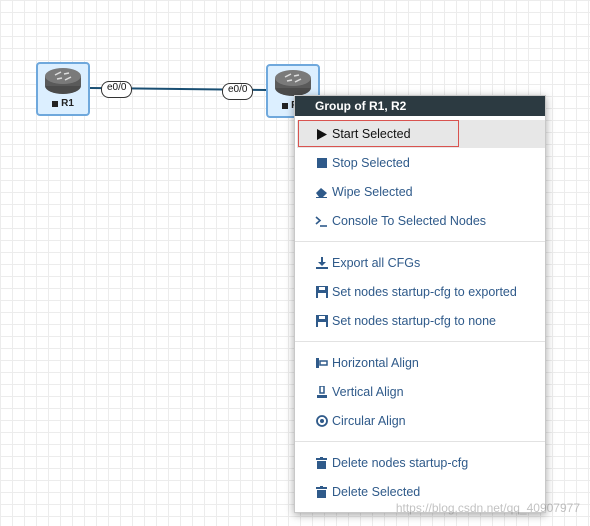 The height and width of the screenshot is (526, 590). I want to click on eraser-icon, so click(321, 192).